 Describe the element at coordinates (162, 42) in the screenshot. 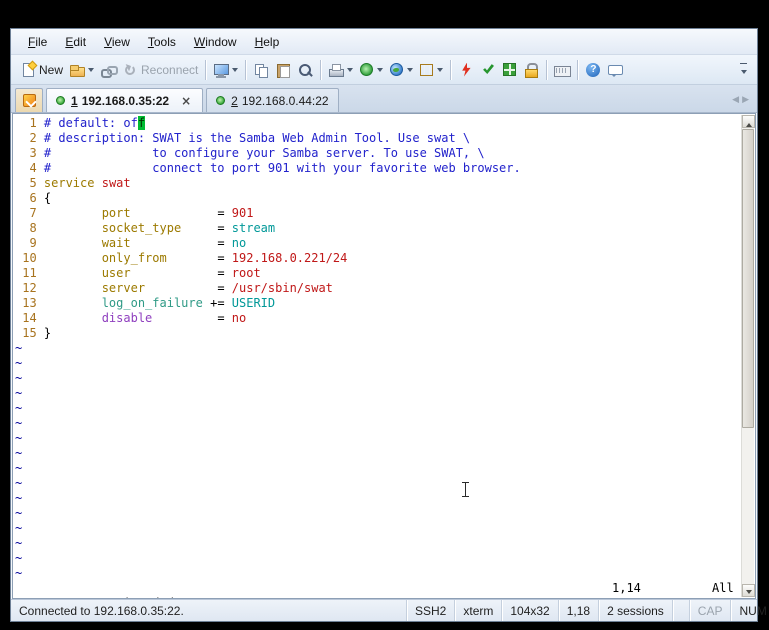

I see `menu-tools: Tools` at that location.